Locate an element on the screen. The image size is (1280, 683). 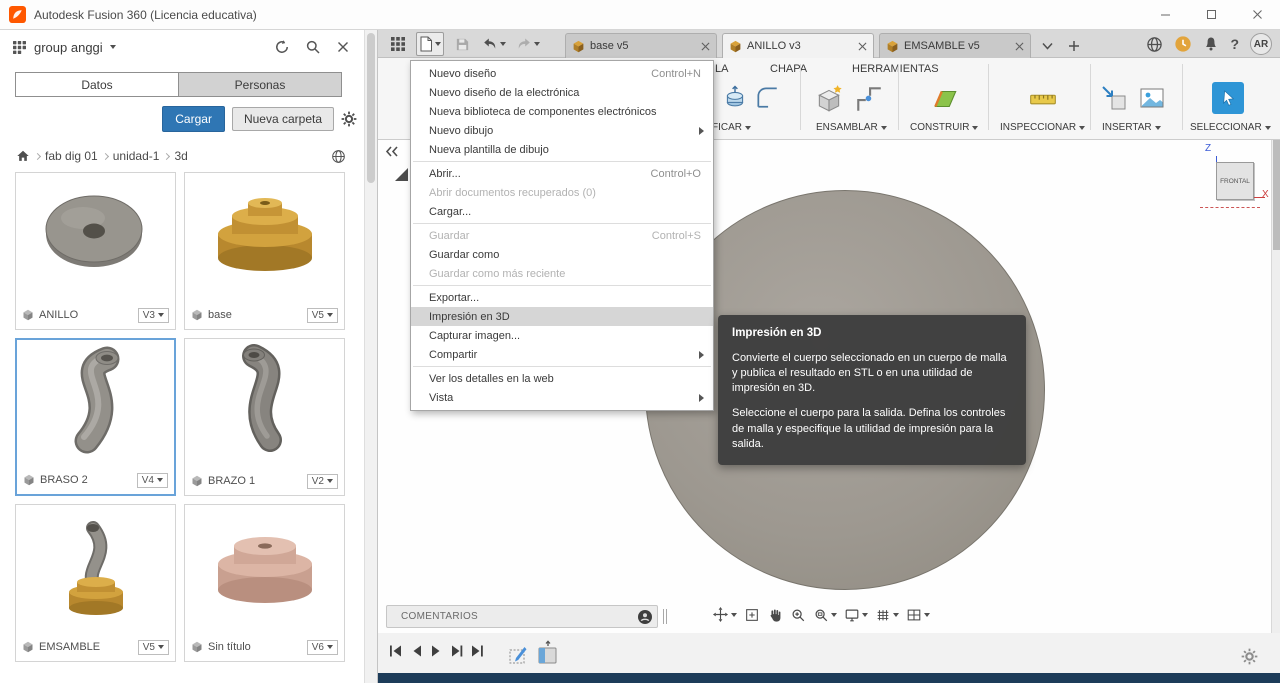
display-settings-button is located at coordinates (856, 615).